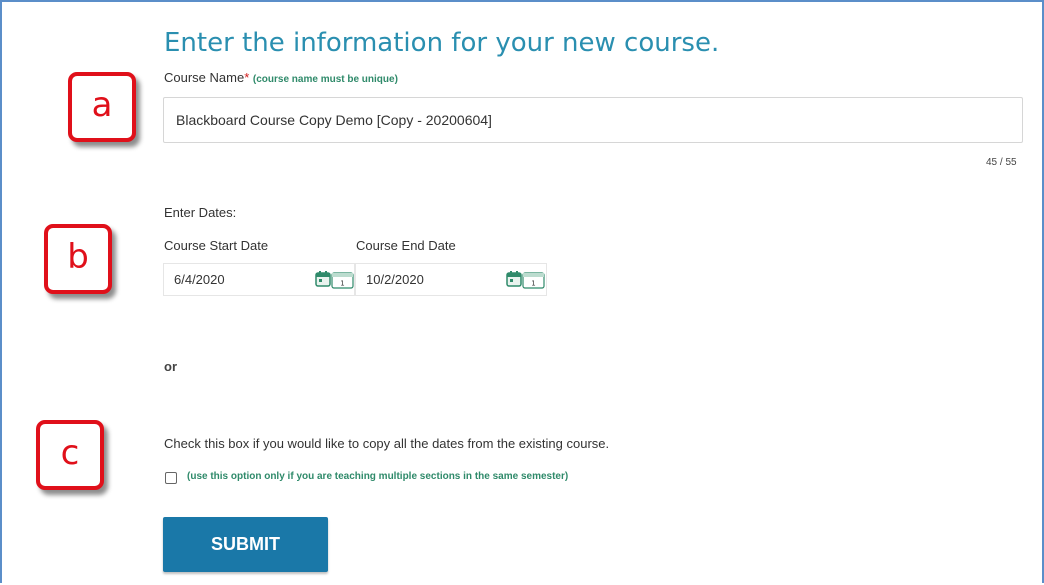  Describe the element at coordinates (247, 77) in the screenshot. I see `required-marker: *` at that location.